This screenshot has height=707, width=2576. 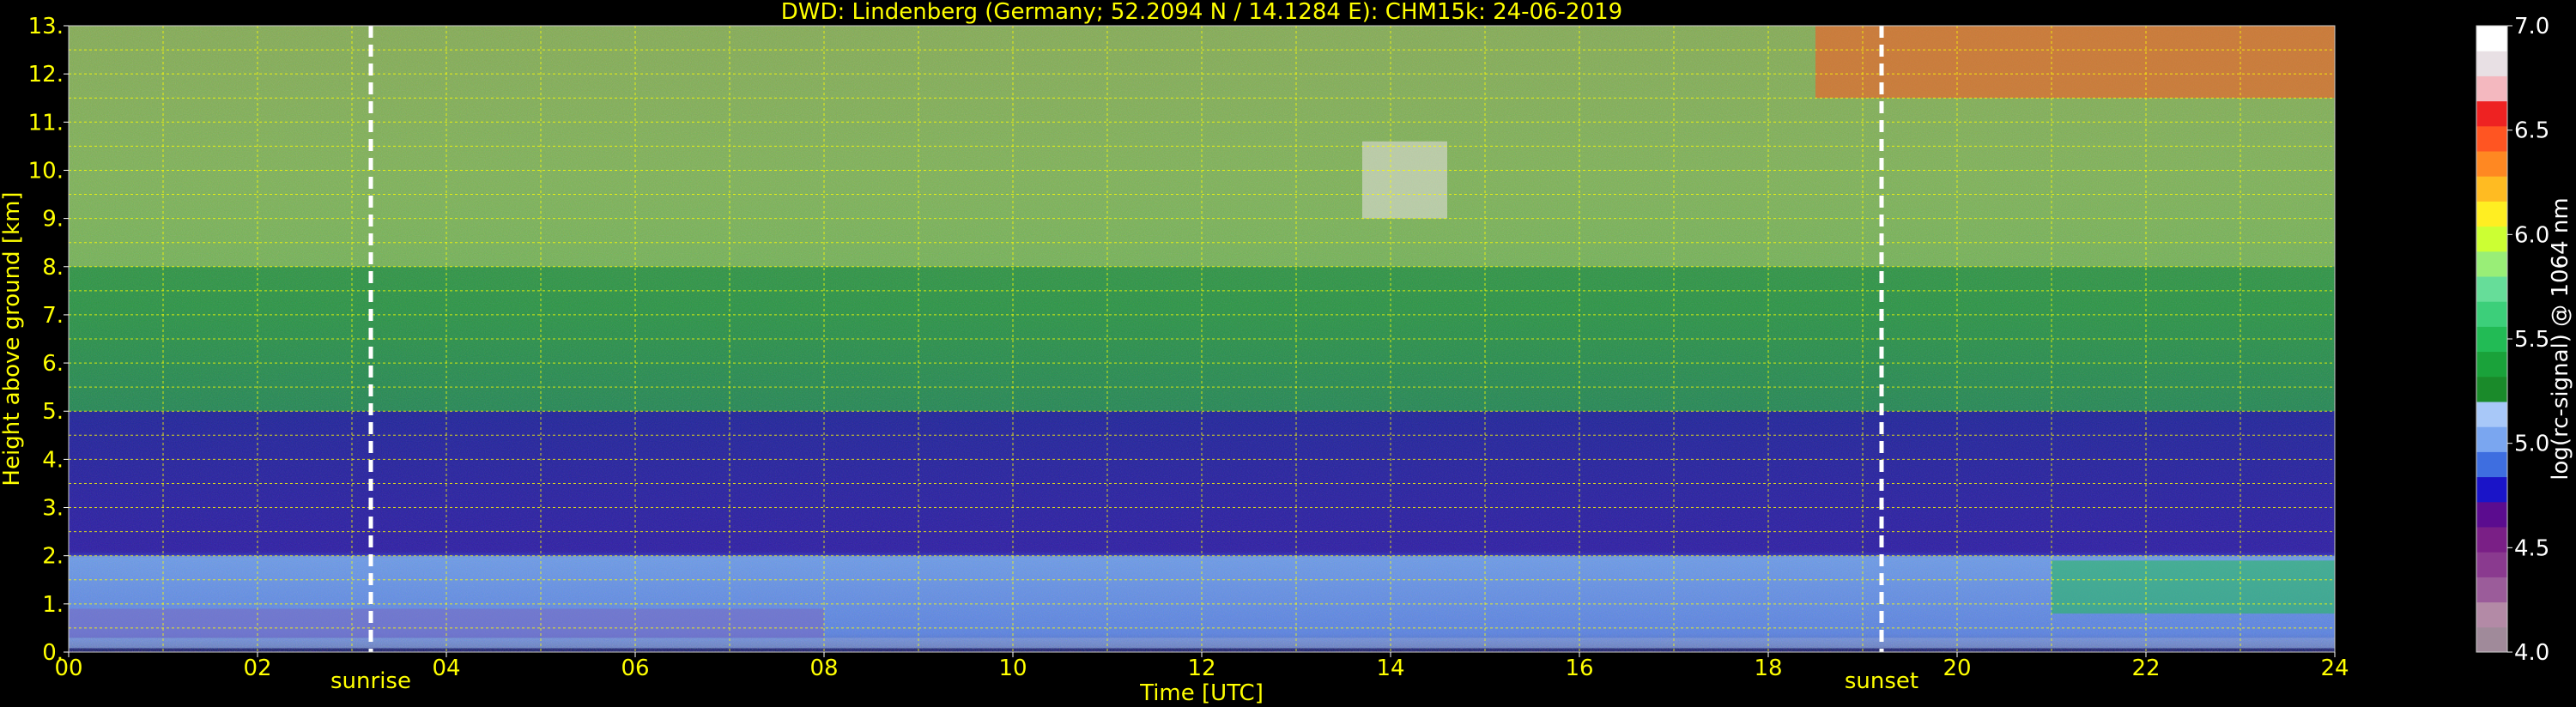 I want to click on colorbar-tick-label: 7.0, so click(x=2531, y=26).